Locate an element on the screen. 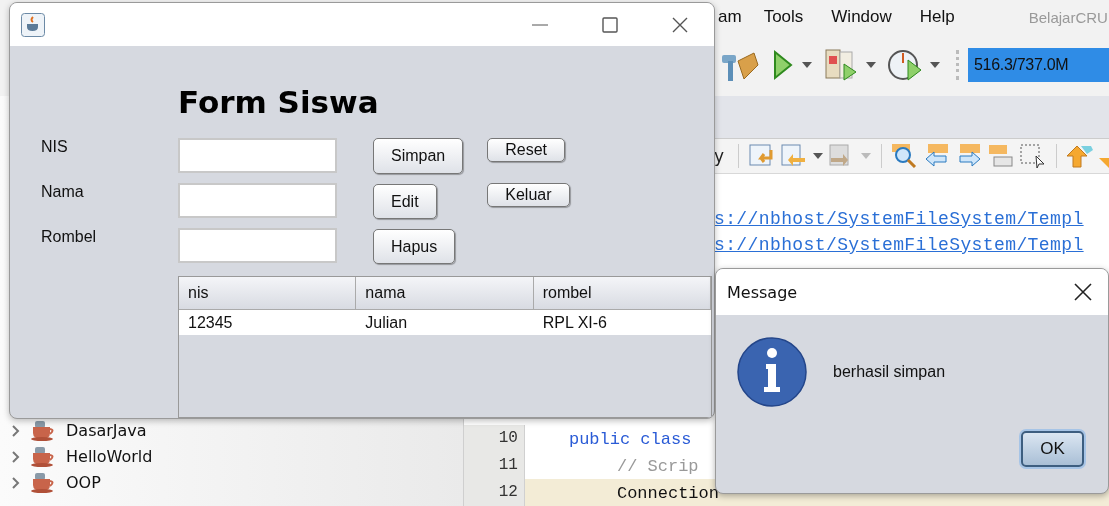 The height and width of the screenshot is (506, 1109). find-previous-icon is located at coordinates (937, 156).